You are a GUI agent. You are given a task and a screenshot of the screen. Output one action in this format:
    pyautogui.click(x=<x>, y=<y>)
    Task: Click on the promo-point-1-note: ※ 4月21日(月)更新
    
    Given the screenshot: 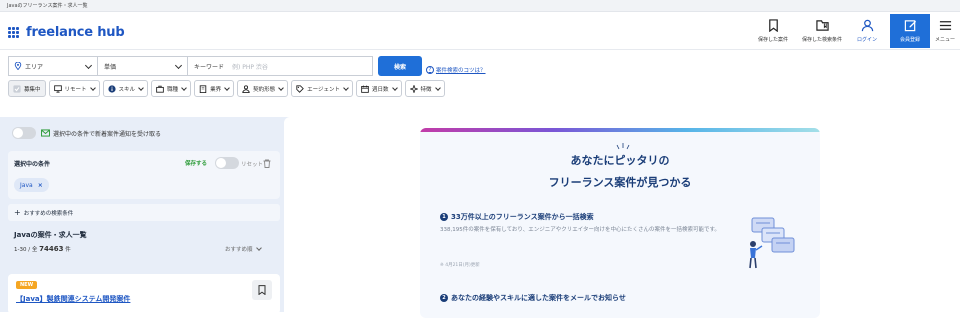 What is the action you would take?
    pyautogui.click(x=460, y=265)
    